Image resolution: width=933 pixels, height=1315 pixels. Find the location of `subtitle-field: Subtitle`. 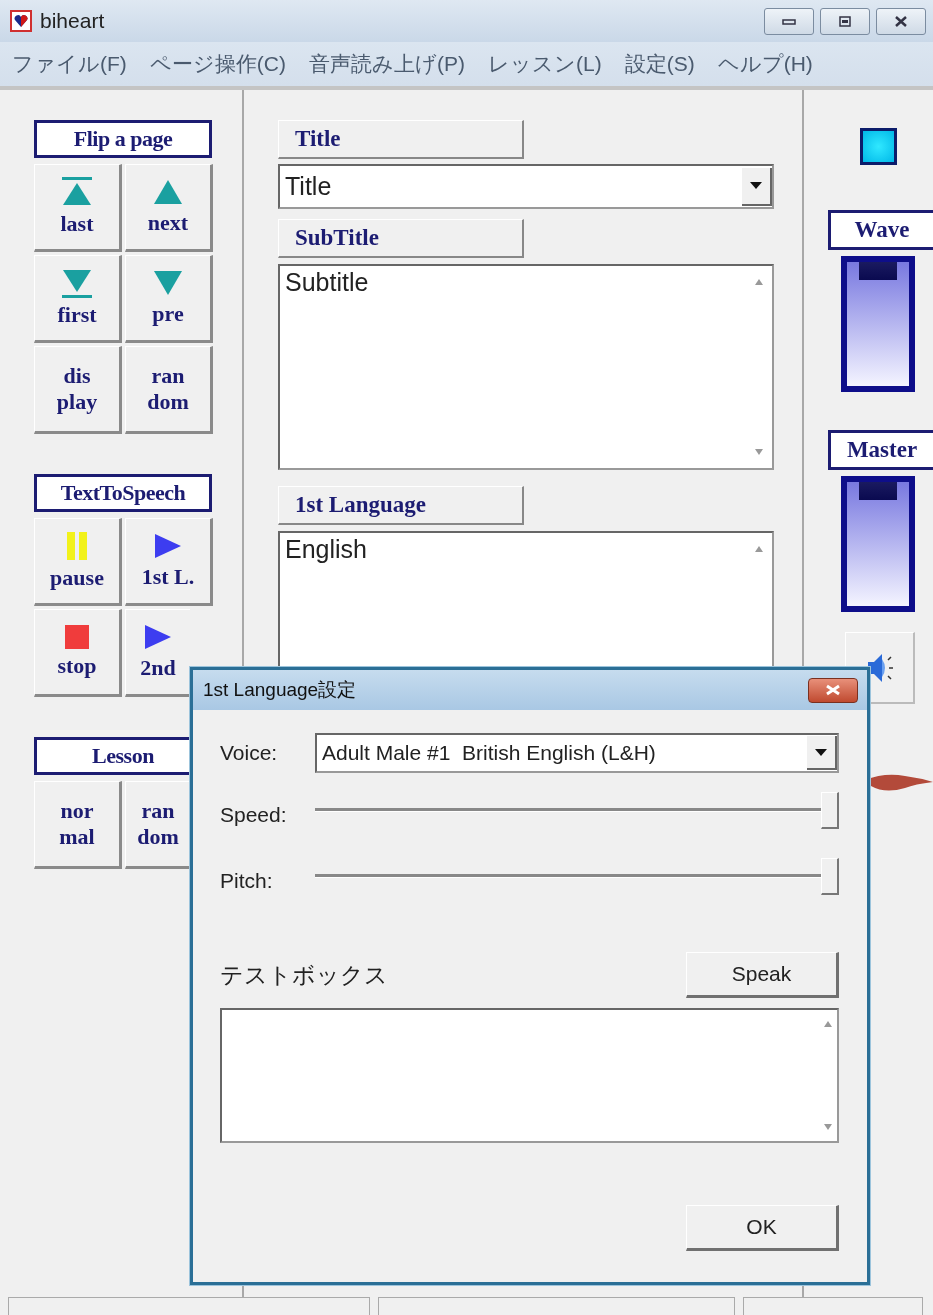

subtitle-field: Subtitle is located at coordinates (526, 367).